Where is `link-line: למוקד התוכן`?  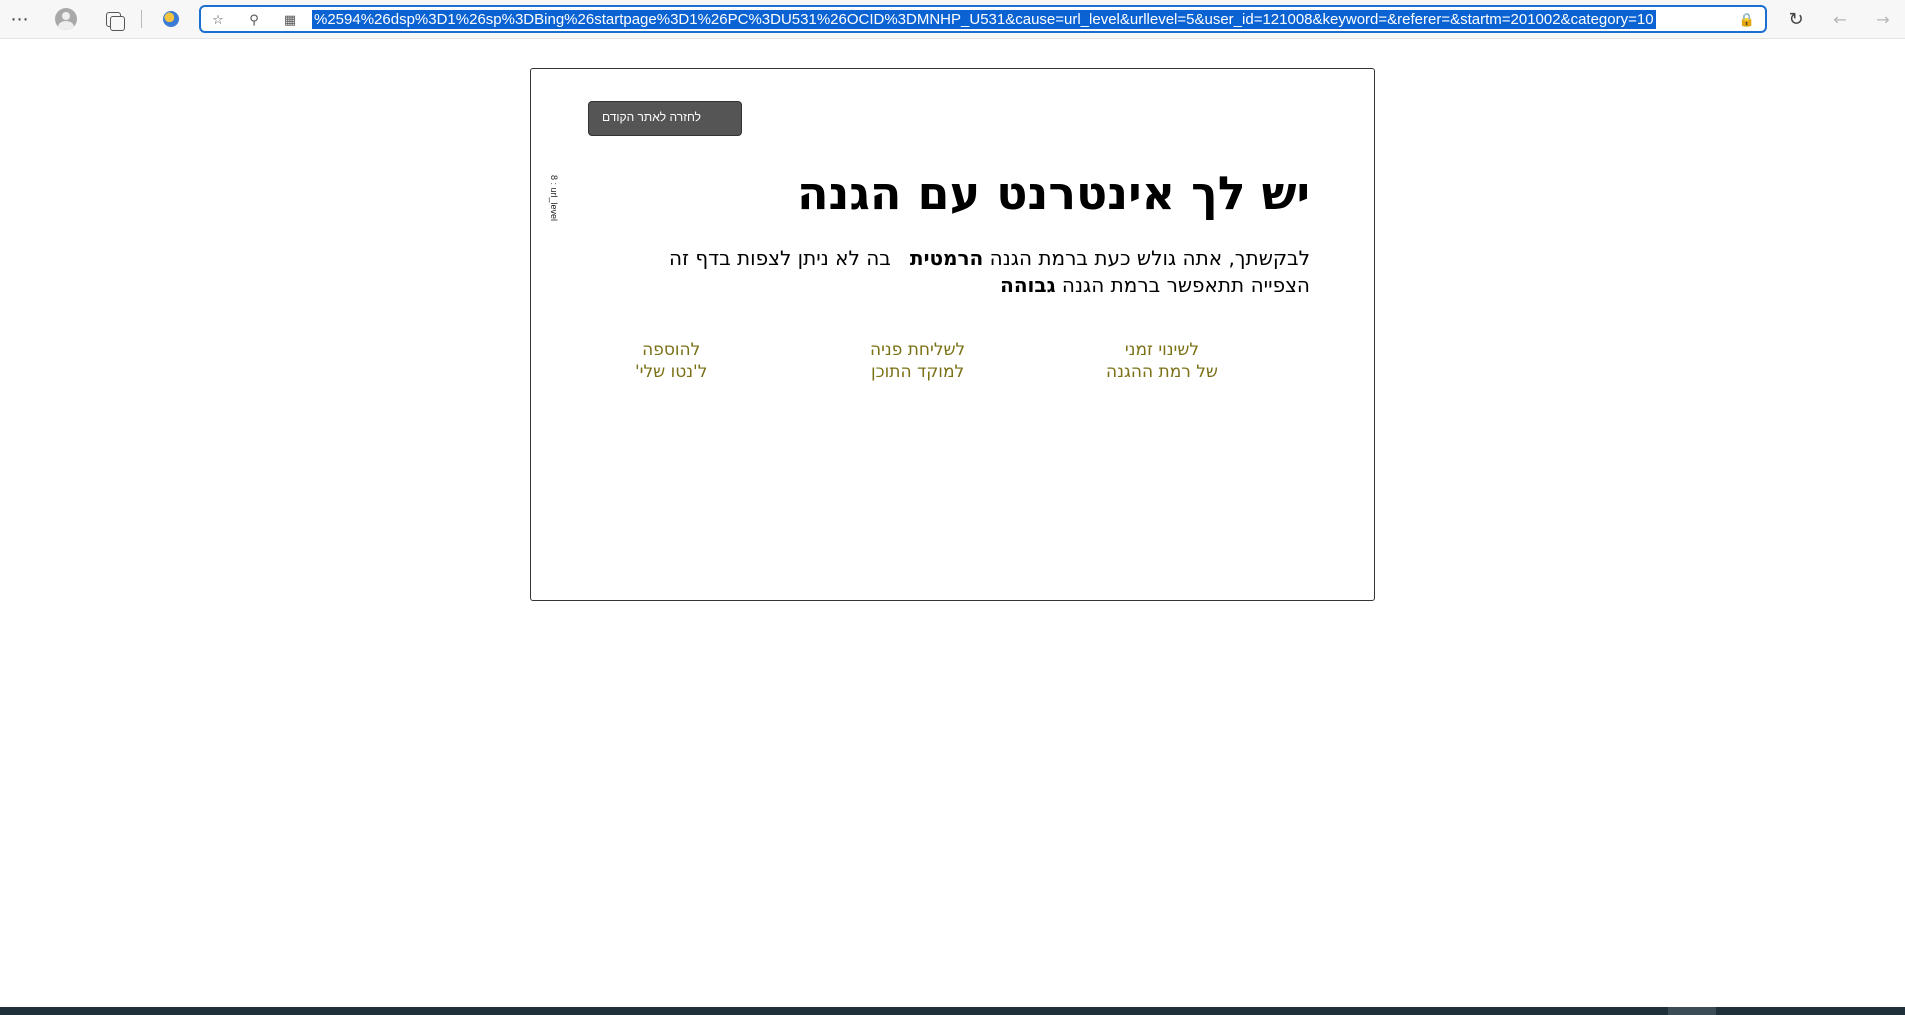 link-line: למוקד התוכן is located at coordinates (918, 372).